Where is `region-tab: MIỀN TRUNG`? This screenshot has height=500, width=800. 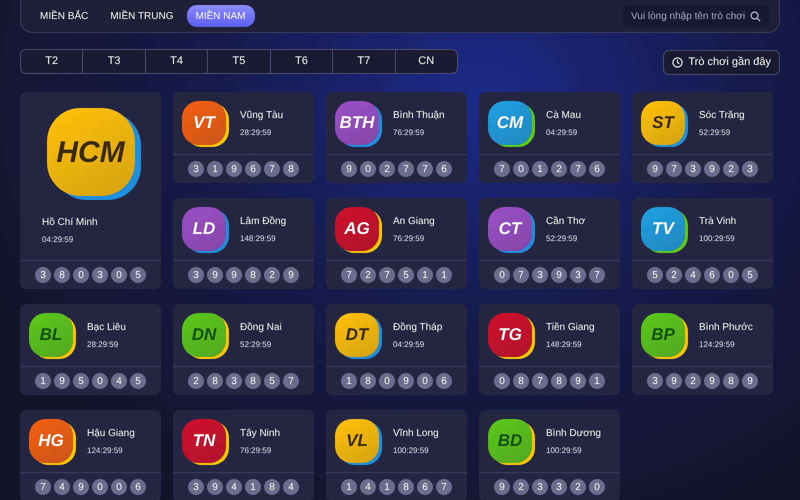
region-tab: MIỀN TRUNG is located at coordinates (141, 16).